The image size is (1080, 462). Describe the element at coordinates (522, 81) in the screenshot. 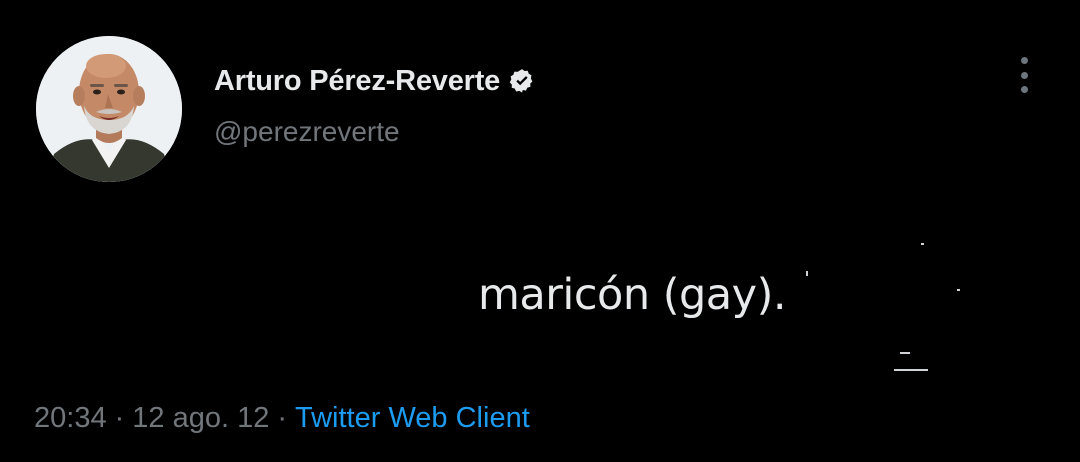

I see `verified-badge-icon` at that location.